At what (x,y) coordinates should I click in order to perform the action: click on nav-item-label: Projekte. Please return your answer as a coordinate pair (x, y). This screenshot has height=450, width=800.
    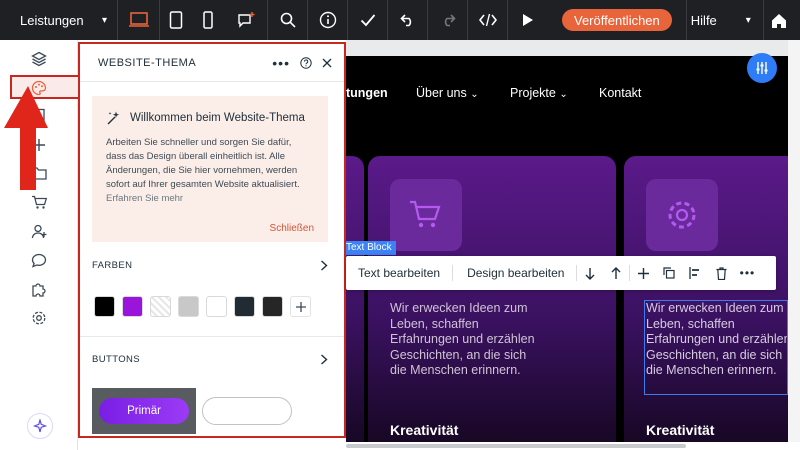
    Looking at the image, I should click on (533, 93).